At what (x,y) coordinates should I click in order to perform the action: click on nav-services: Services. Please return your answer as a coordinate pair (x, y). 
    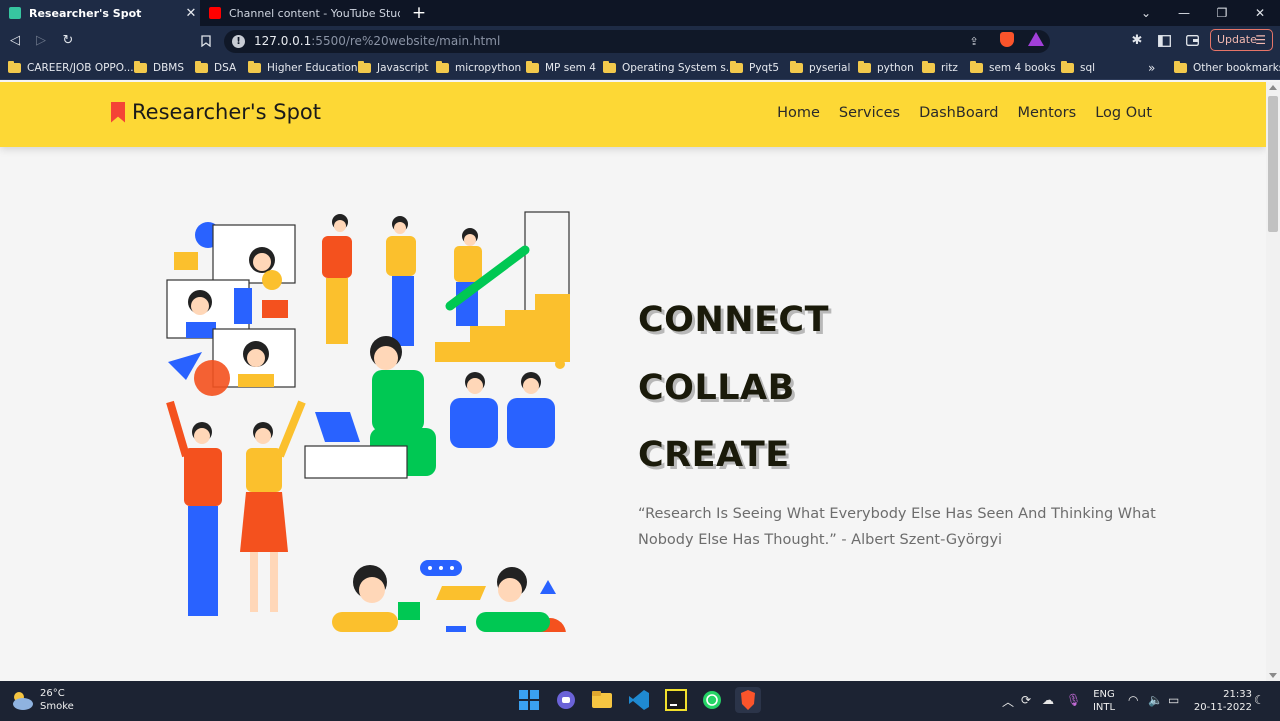
    Looking at the image, I should click on (869, 113).